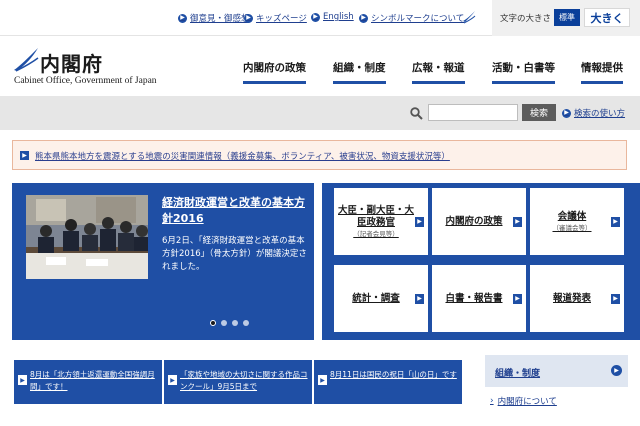 The width and height of the screenshot is (640, 426). Describe the element at coordinates (438, 72) in the screenshot. I see `nav-pr-press: 広報・報道` at that location.